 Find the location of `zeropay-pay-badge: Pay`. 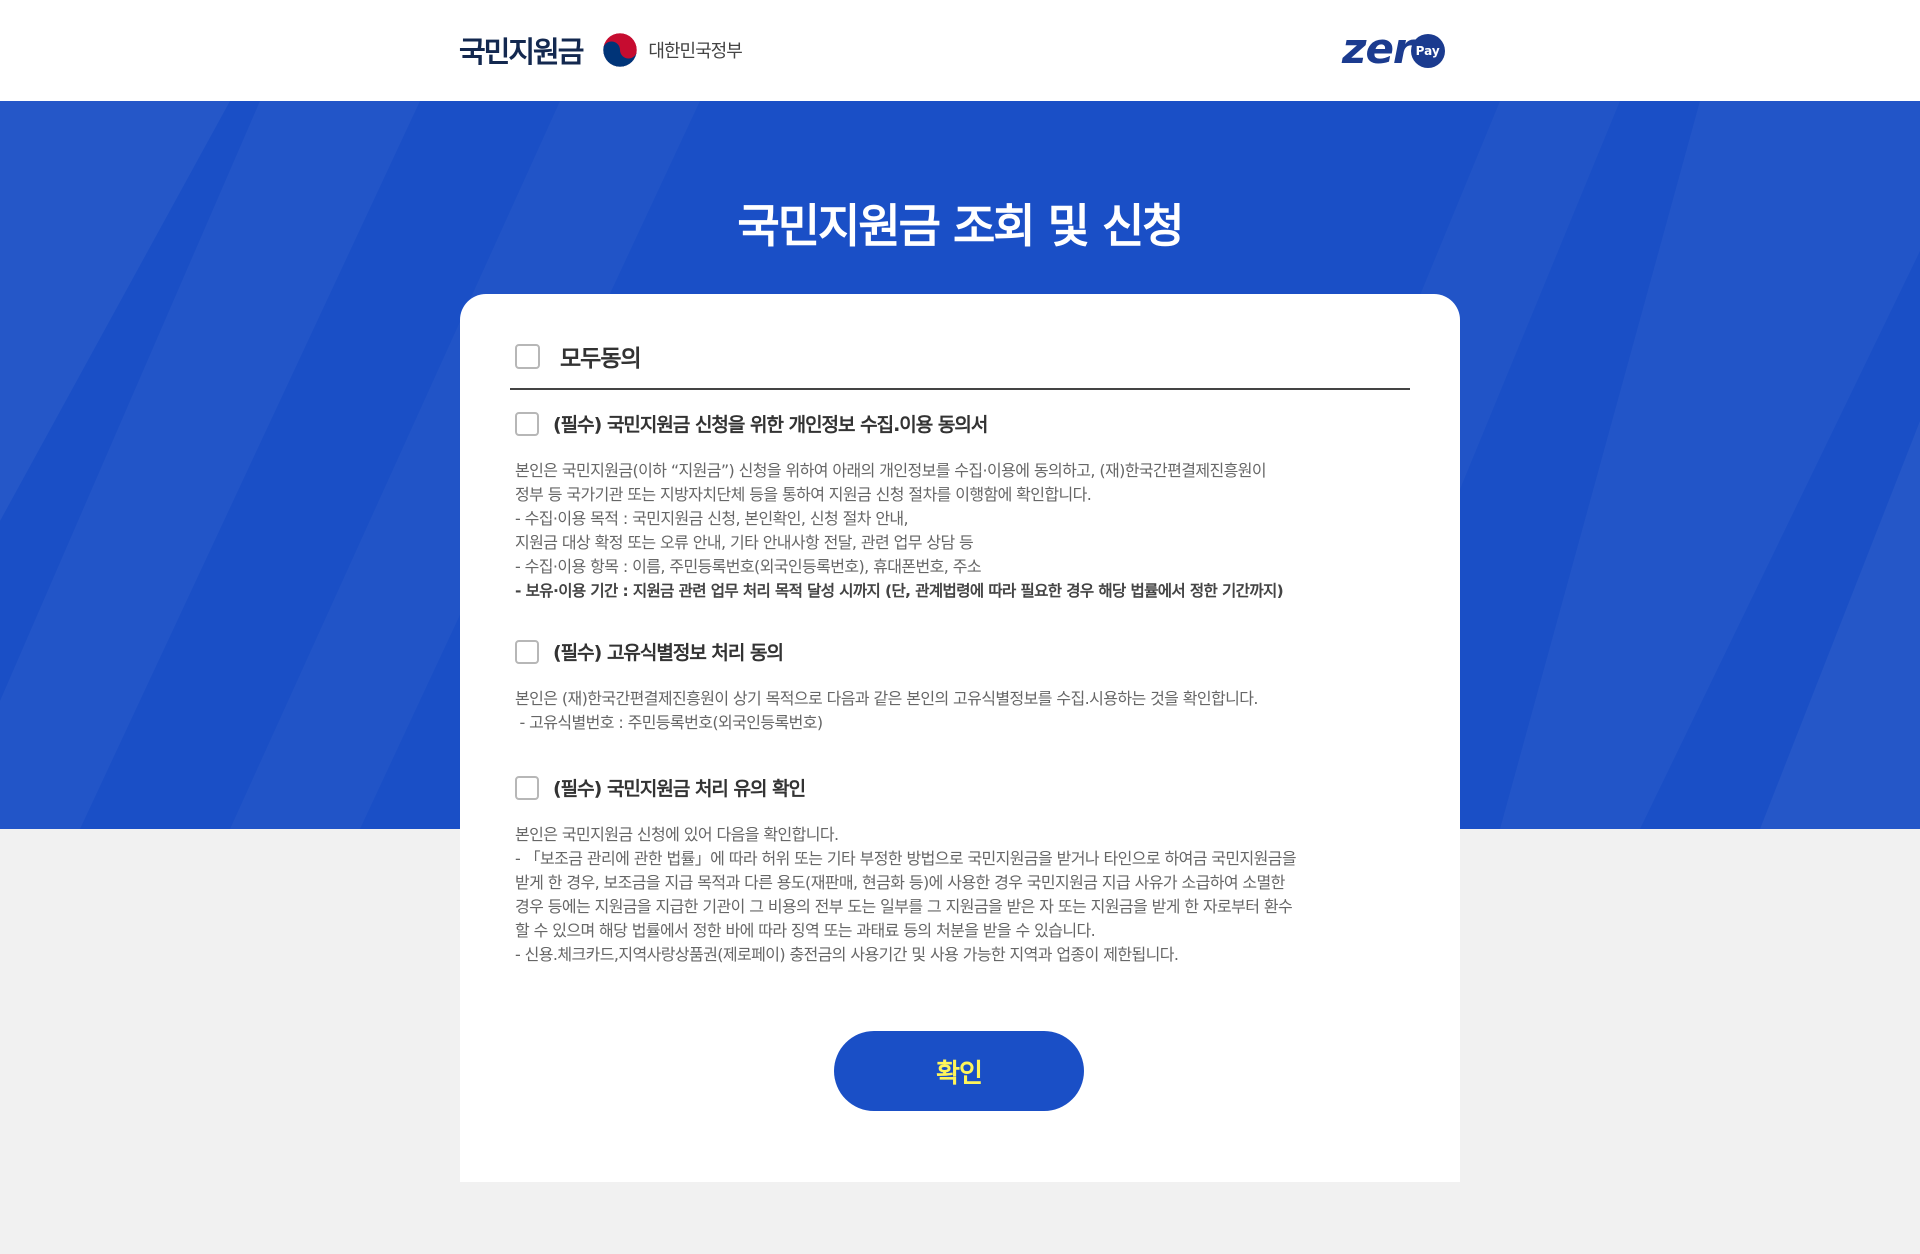

zeropay-pay-badge: Pay is located at coordinates (1427, 51).